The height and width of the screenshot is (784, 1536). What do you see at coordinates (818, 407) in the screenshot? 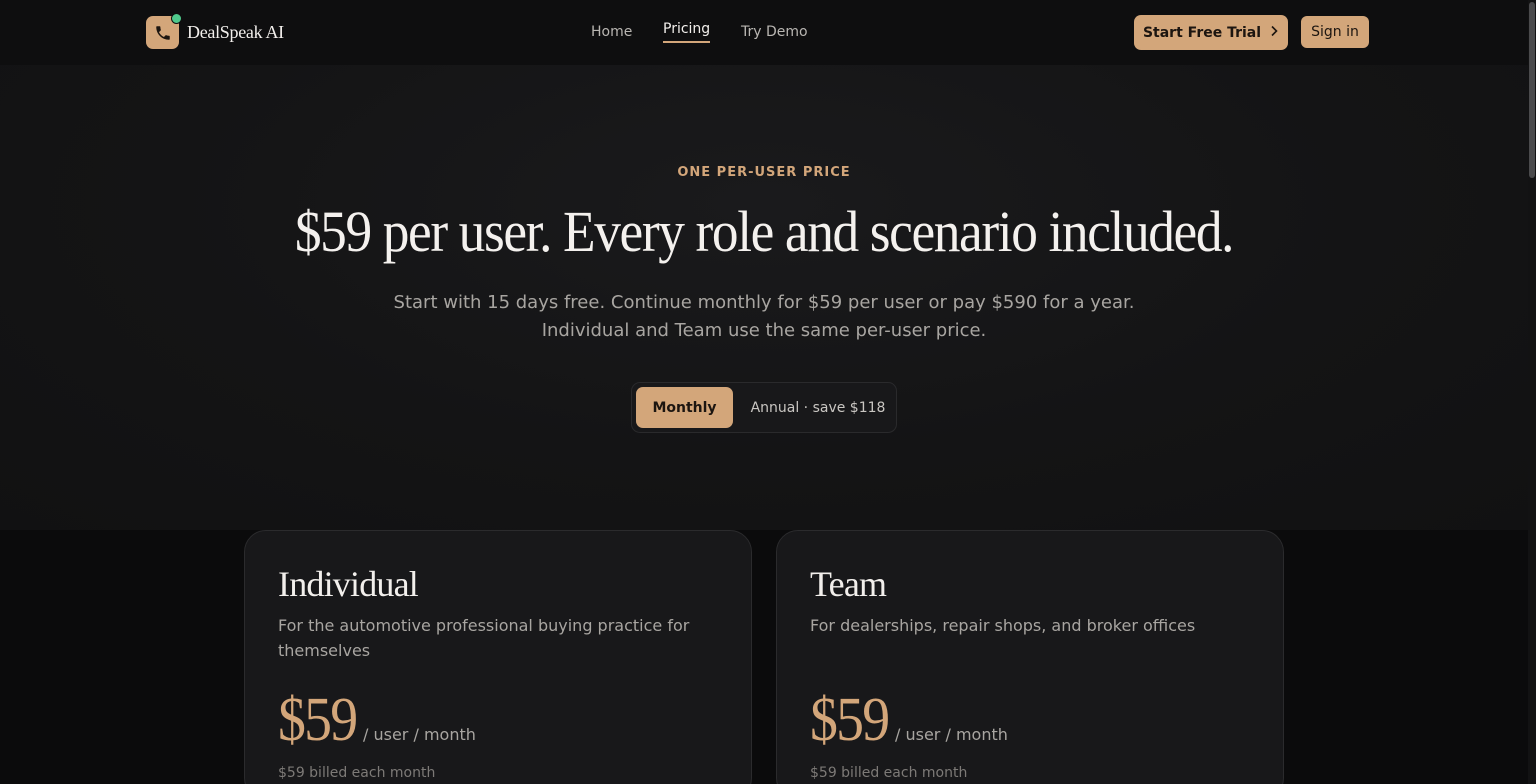
I see `toggle-annual: Annual · save $118` at bounding box center [818, 407].